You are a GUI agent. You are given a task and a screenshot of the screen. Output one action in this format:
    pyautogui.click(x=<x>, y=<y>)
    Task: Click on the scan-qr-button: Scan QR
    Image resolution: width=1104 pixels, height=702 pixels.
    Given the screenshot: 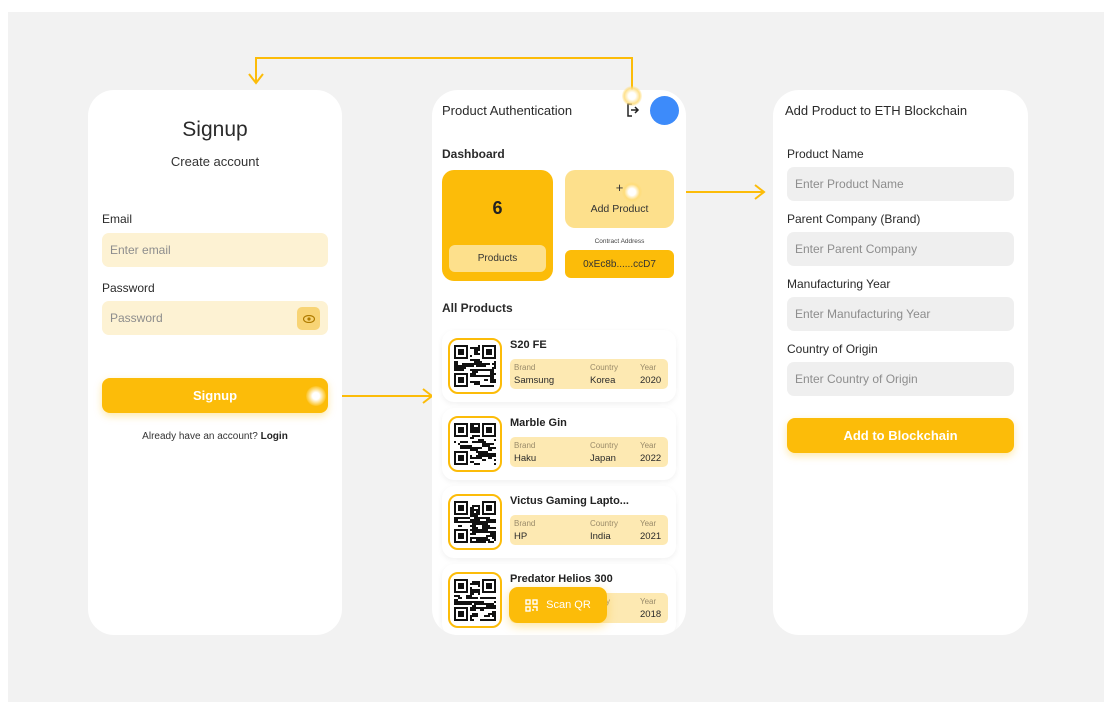 What is the action you would take?
    pyautogui.click(x=558, y=605)
    